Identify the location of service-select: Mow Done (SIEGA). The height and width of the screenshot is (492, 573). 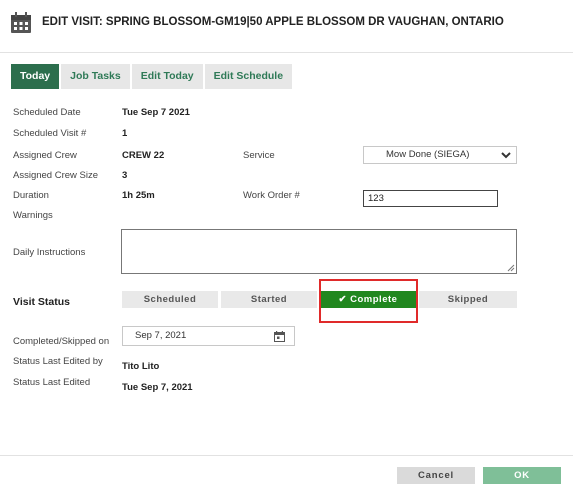
(440, 155).